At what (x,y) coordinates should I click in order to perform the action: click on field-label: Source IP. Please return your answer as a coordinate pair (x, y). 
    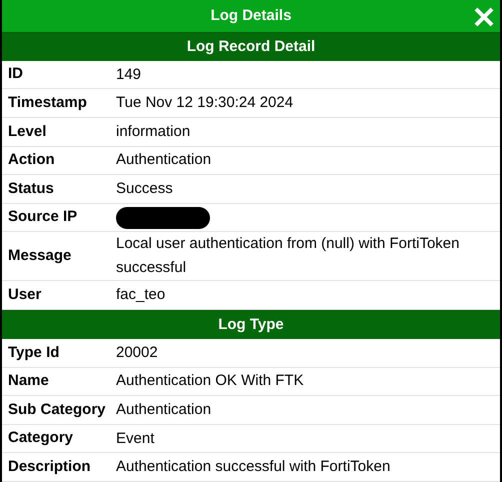
    Looking at the image, I should click on (43, 217).